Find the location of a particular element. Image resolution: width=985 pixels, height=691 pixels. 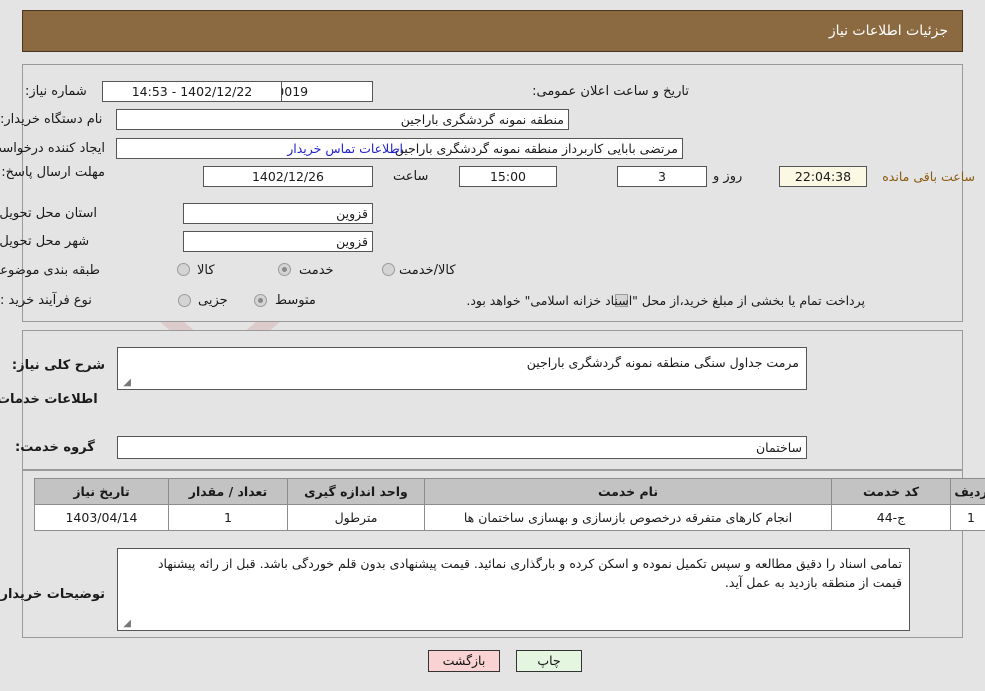

th-need-date: تاریخ نیاز is located at coordinates (101, 491).